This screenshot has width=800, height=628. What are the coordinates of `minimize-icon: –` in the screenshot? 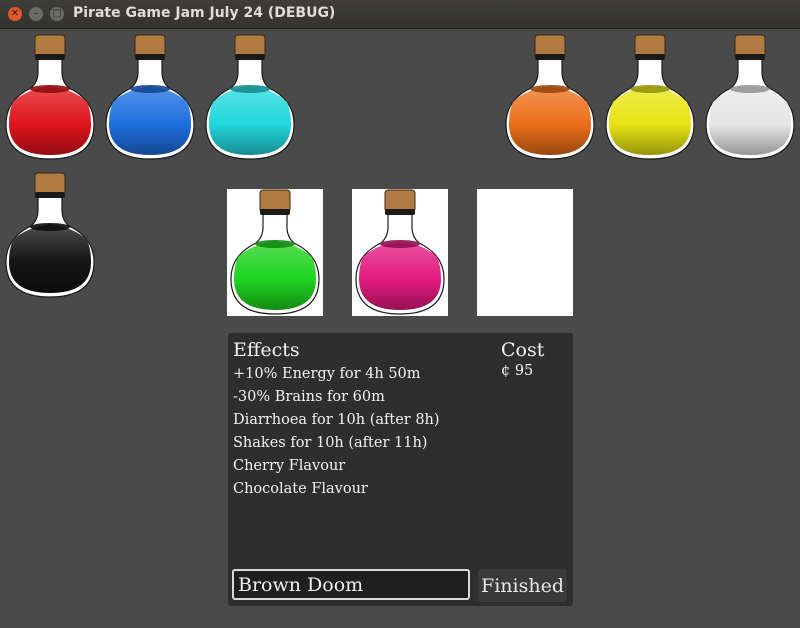 It's located at (36, 14).